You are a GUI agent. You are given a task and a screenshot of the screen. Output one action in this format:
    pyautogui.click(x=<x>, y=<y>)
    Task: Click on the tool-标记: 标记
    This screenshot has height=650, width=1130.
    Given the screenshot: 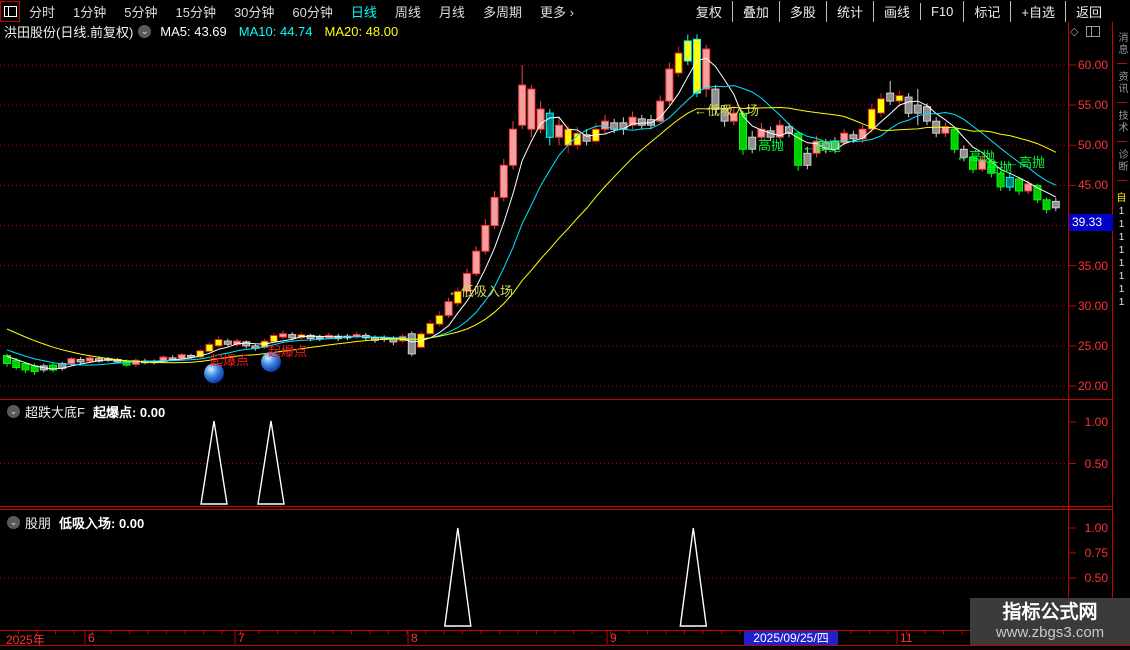 What is the action you would take?
    pyautogui.click(x=986, y=11)
    